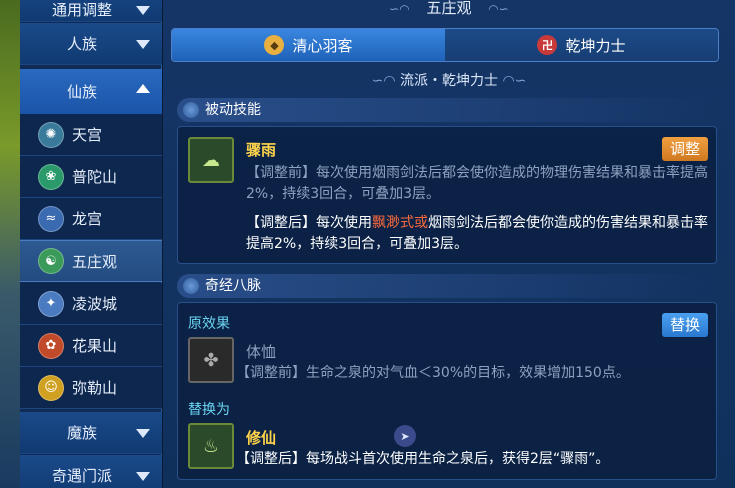 The height and width of the screenshot is (488, 735). I want to click on page-title: 五庄观, so click(449, 8).